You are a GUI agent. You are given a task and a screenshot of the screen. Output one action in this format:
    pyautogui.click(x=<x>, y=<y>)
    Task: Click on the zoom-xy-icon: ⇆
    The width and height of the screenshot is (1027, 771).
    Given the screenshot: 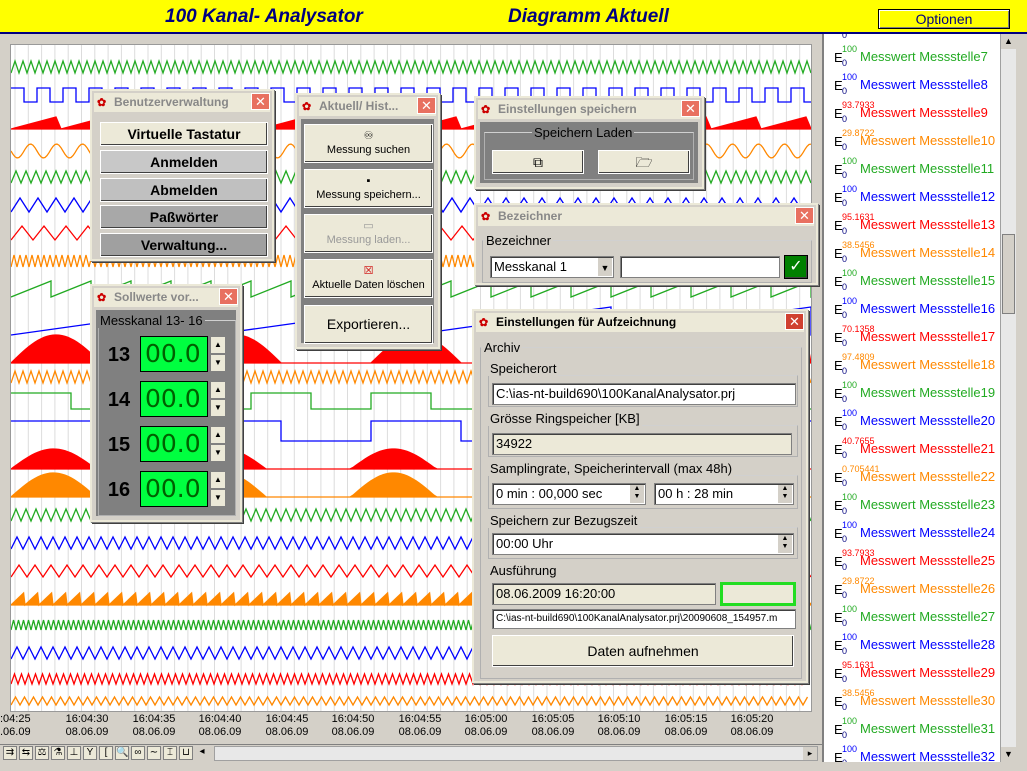 What is the action you would take?
    pyautogui.click(x=26, y=753)
    